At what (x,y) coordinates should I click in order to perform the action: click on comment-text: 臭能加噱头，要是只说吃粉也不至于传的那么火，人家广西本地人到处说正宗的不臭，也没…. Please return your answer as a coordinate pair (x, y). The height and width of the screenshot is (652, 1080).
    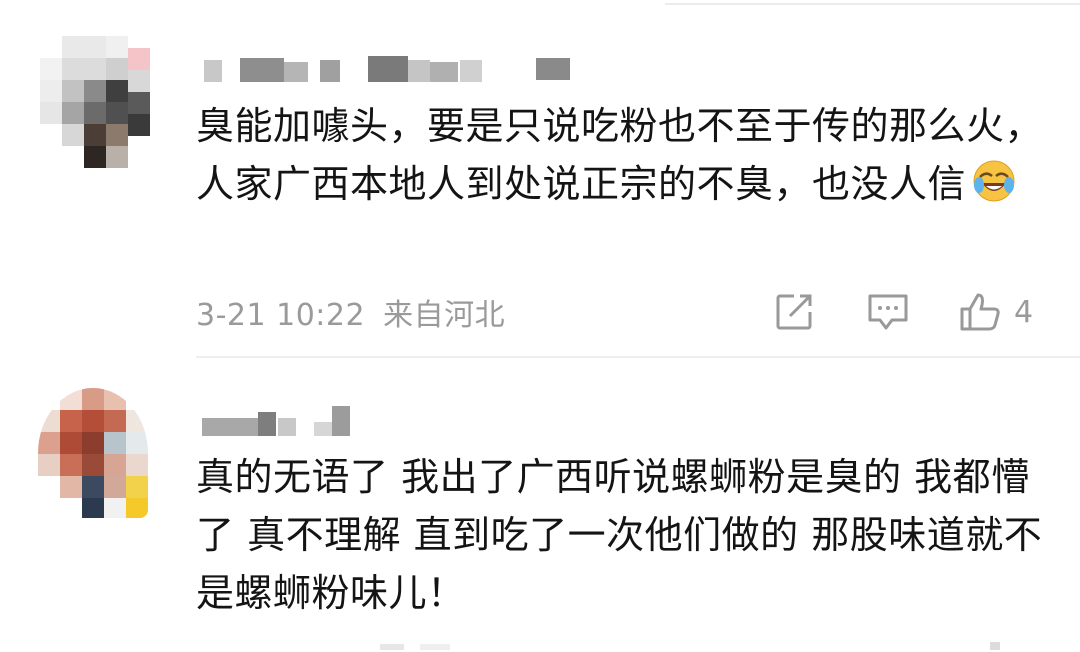
    Looking at the image, I should click on (620, 155).